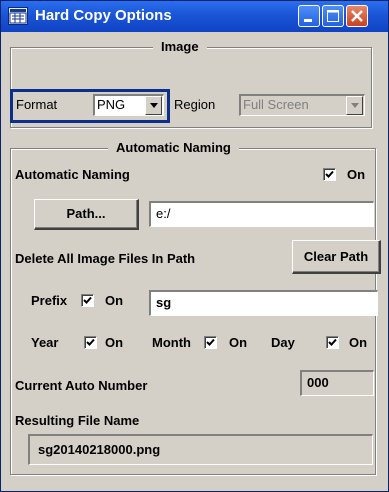 The image size is (389, 492). What do you see at coordinates (195, 104) in the screenshot?
I see `region-label: Region` at bounding box center [195, 104].